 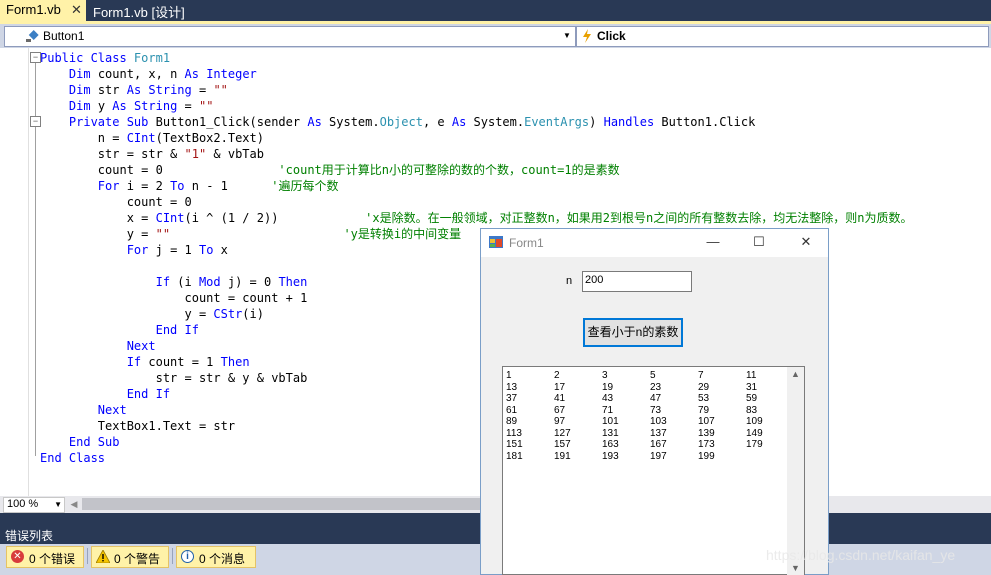 I want to click on code-token: For, so click(x=137, y=250).